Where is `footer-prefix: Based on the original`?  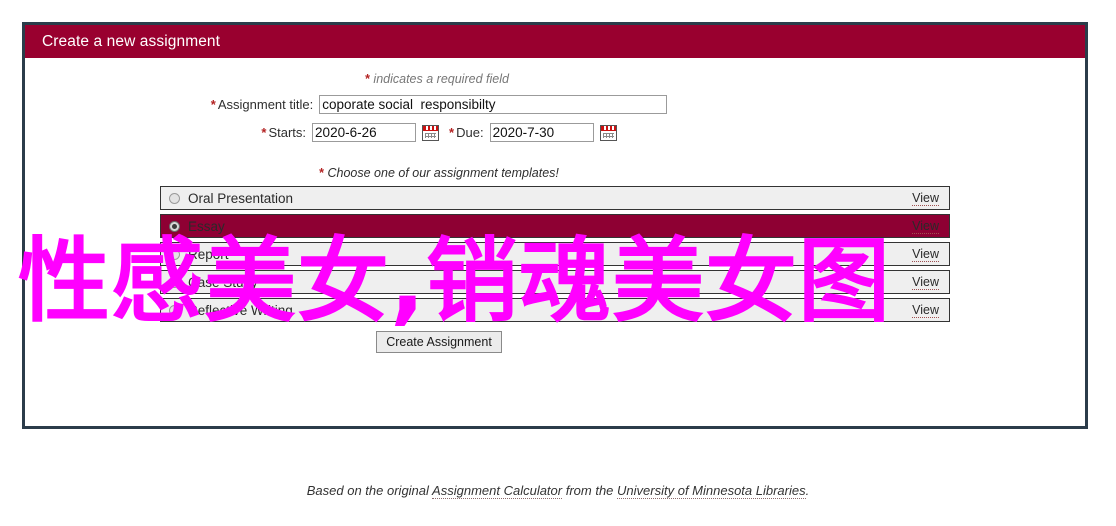
footer-prefix: Based on the original is located at coordinates (369, 490).